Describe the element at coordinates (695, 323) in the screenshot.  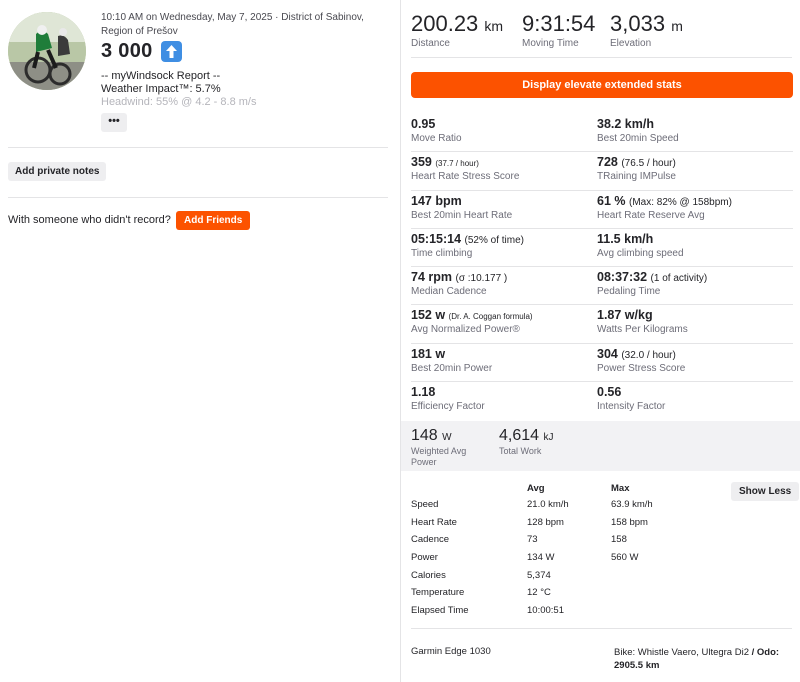
I see `stat-cell: 1.87 w/kg Watts Per Kilograms` at that location.